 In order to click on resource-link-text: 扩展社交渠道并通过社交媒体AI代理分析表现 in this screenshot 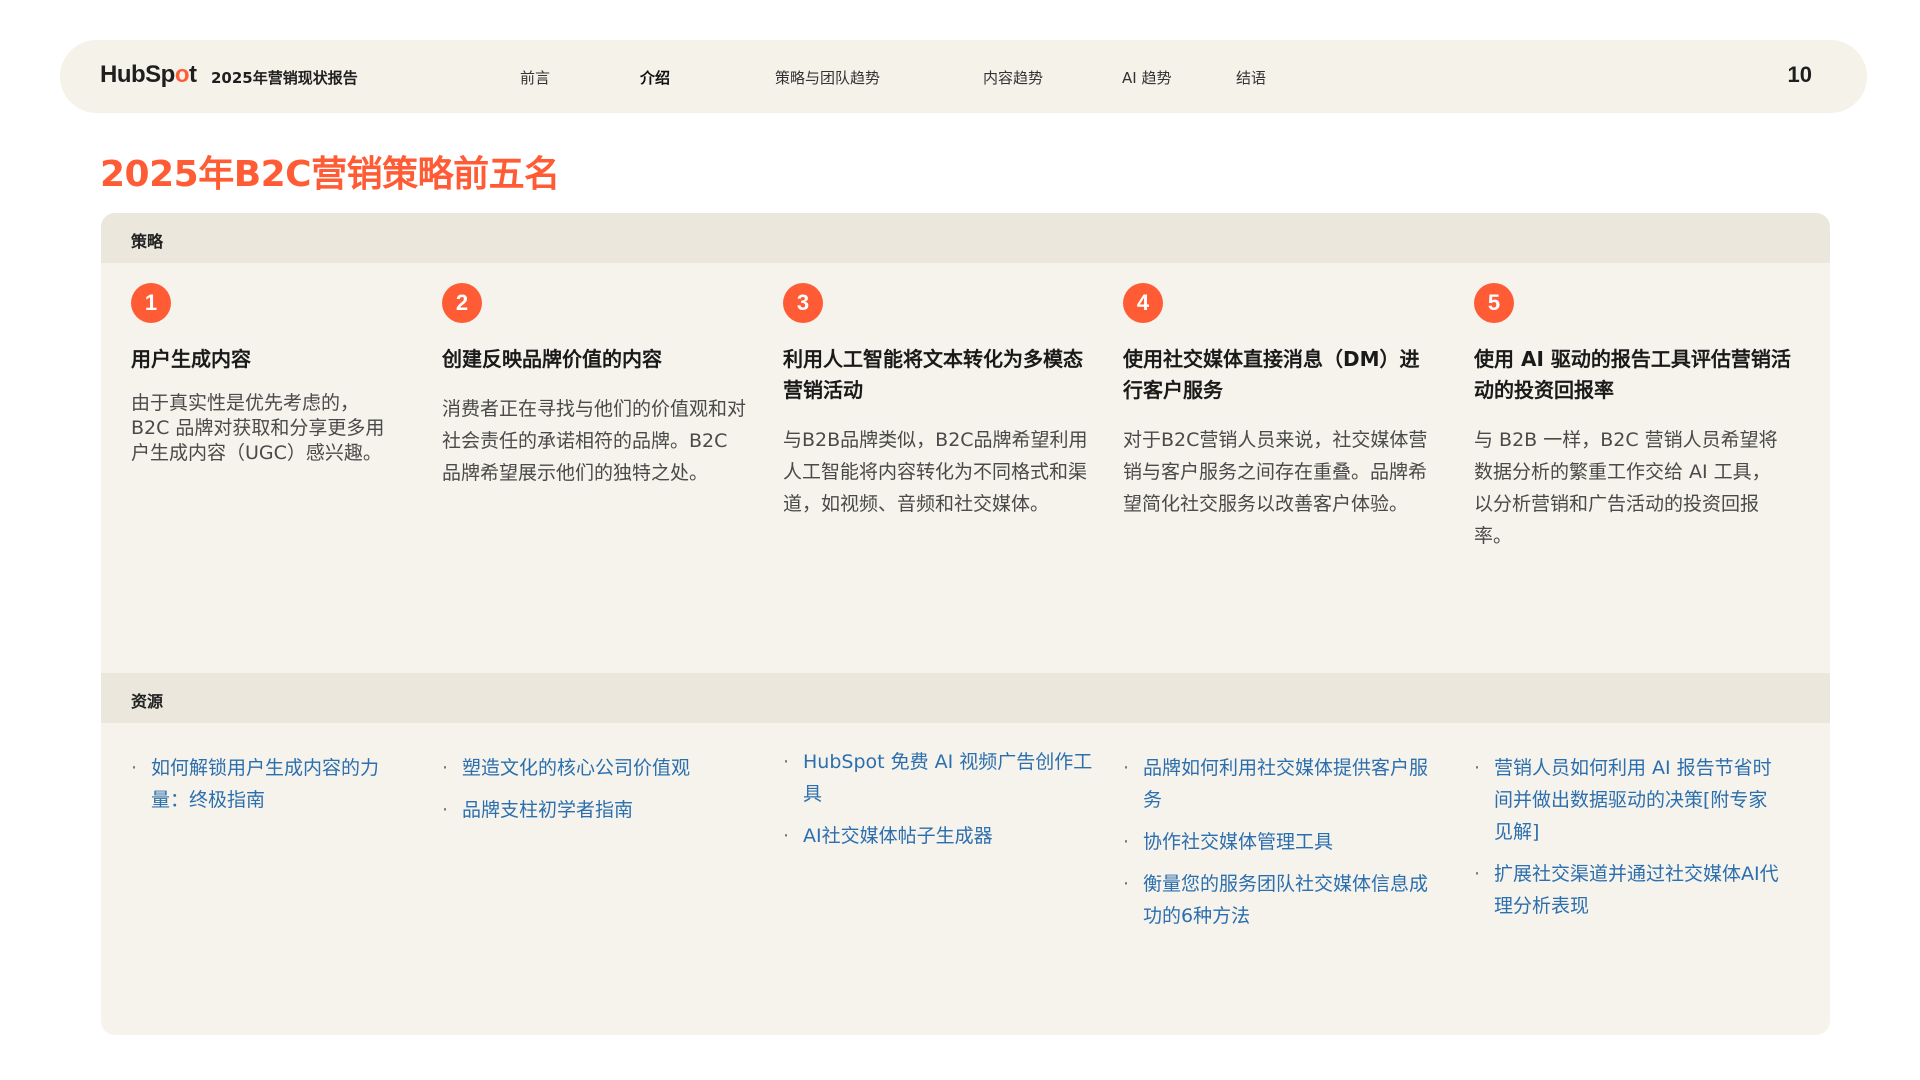, I will do `click(1636, 890)`.